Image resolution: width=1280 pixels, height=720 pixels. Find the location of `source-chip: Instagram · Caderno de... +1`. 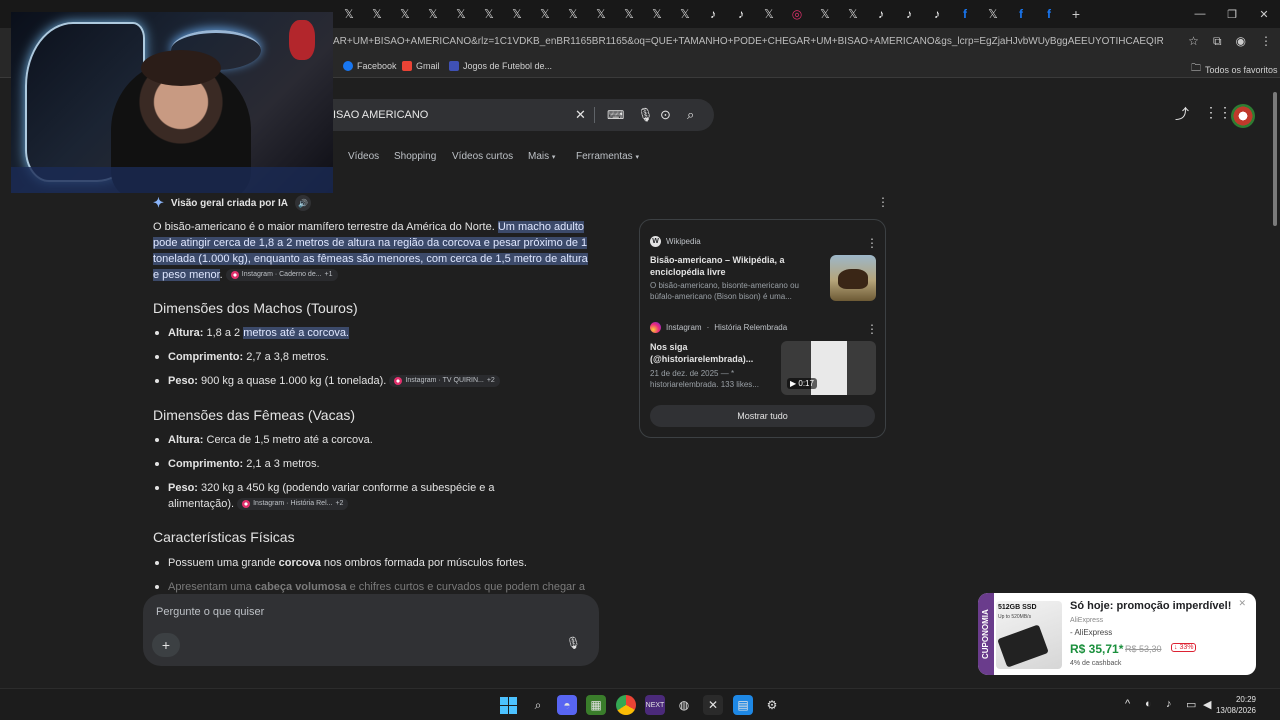

source-chip: Instagram · Caderno de... +1 is located at coordinates (281, 275).